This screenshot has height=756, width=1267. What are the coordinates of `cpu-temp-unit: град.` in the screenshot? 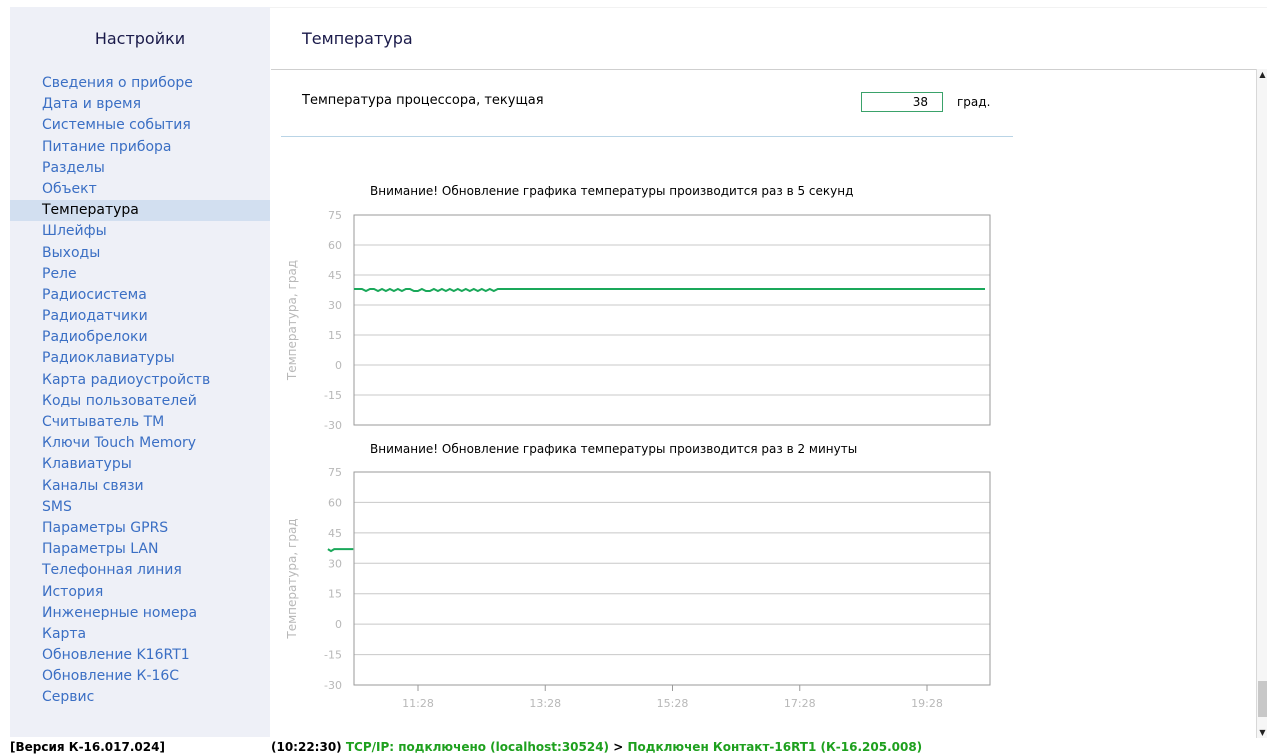 It's located at (974, 102).